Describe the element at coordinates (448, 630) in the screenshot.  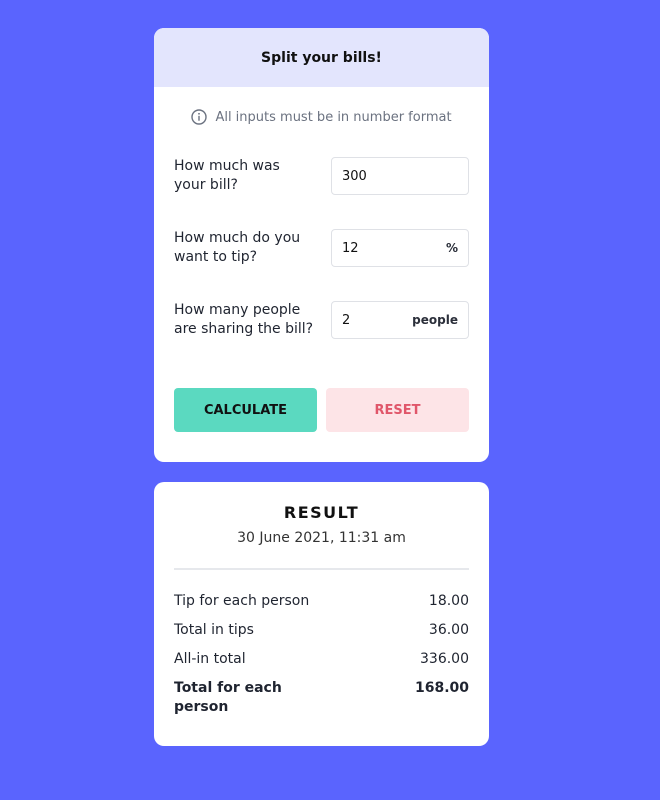
I see `total-tips-value: 36.00` at that location.